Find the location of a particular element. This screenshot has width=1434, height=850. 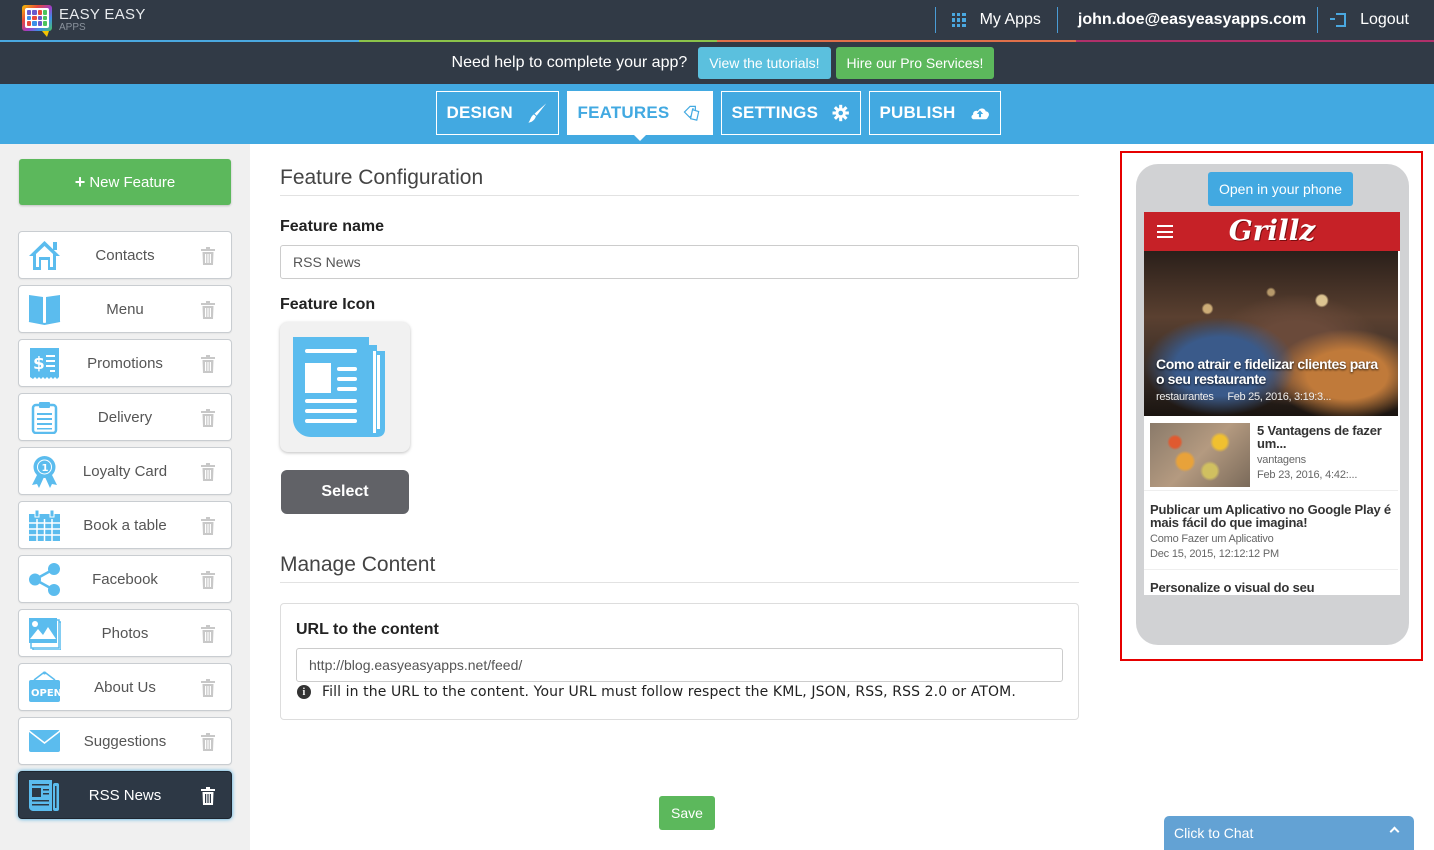

tab-label: DESIGN is located at coordinates (479, 112).